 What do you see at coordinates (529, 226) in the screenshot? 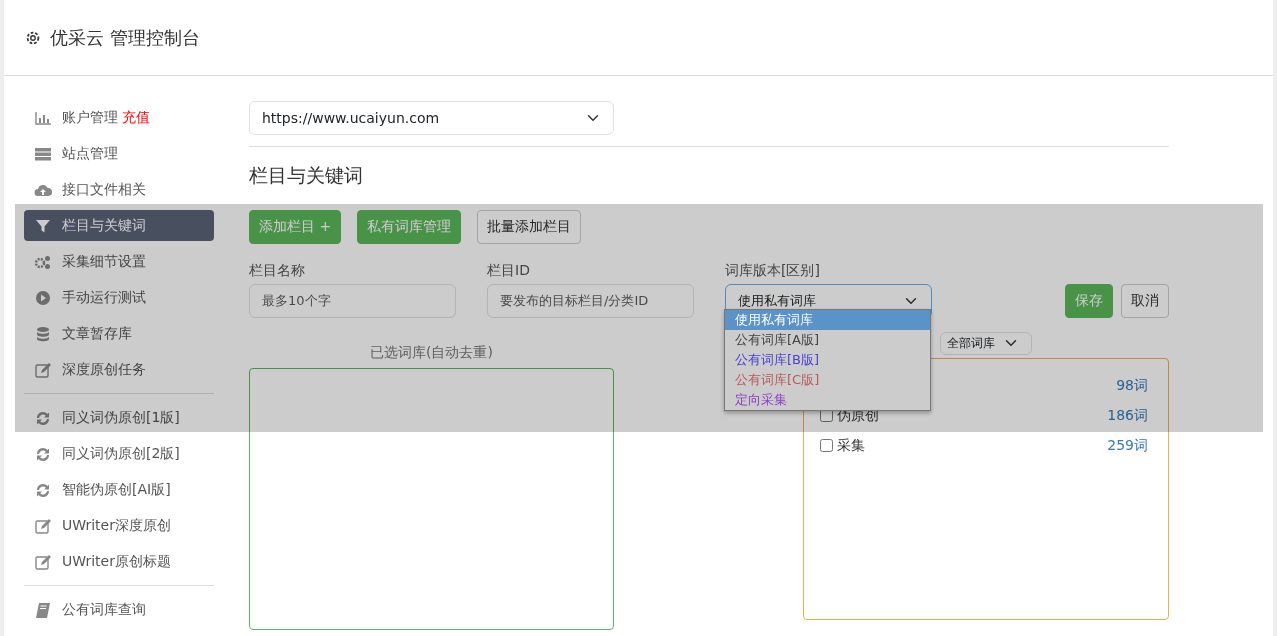
I see `button: 批量添加栏目` at bounding box center [529, 226].